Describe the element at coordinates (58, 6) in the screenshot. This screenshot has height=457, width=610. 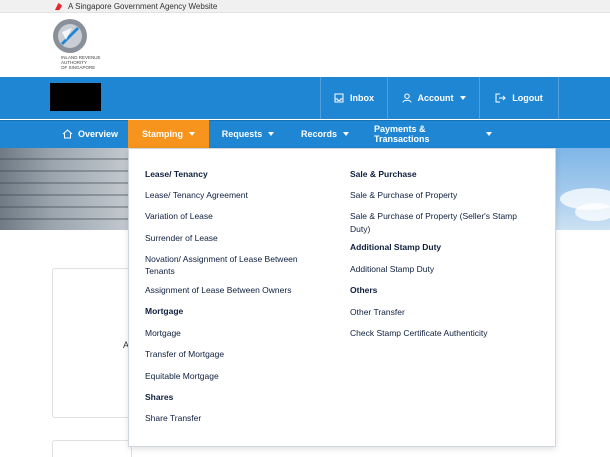
I see `singapore-lion-icon` at that location.